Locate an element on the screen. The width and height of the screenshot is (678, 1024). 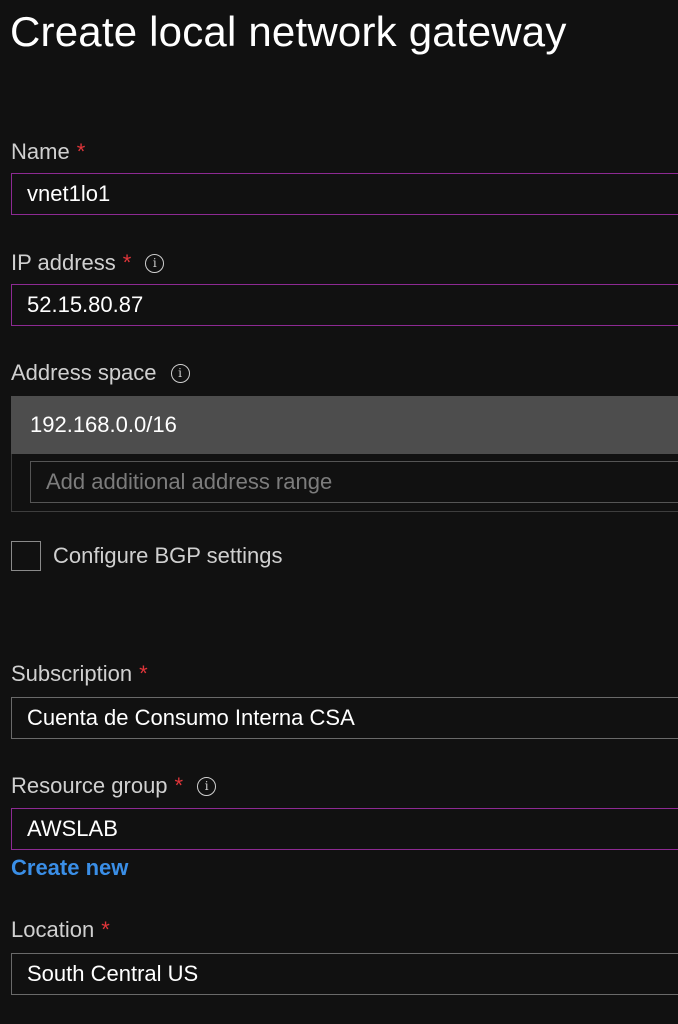
bgp-settings-checkbox is located at coordinates (26, 556).